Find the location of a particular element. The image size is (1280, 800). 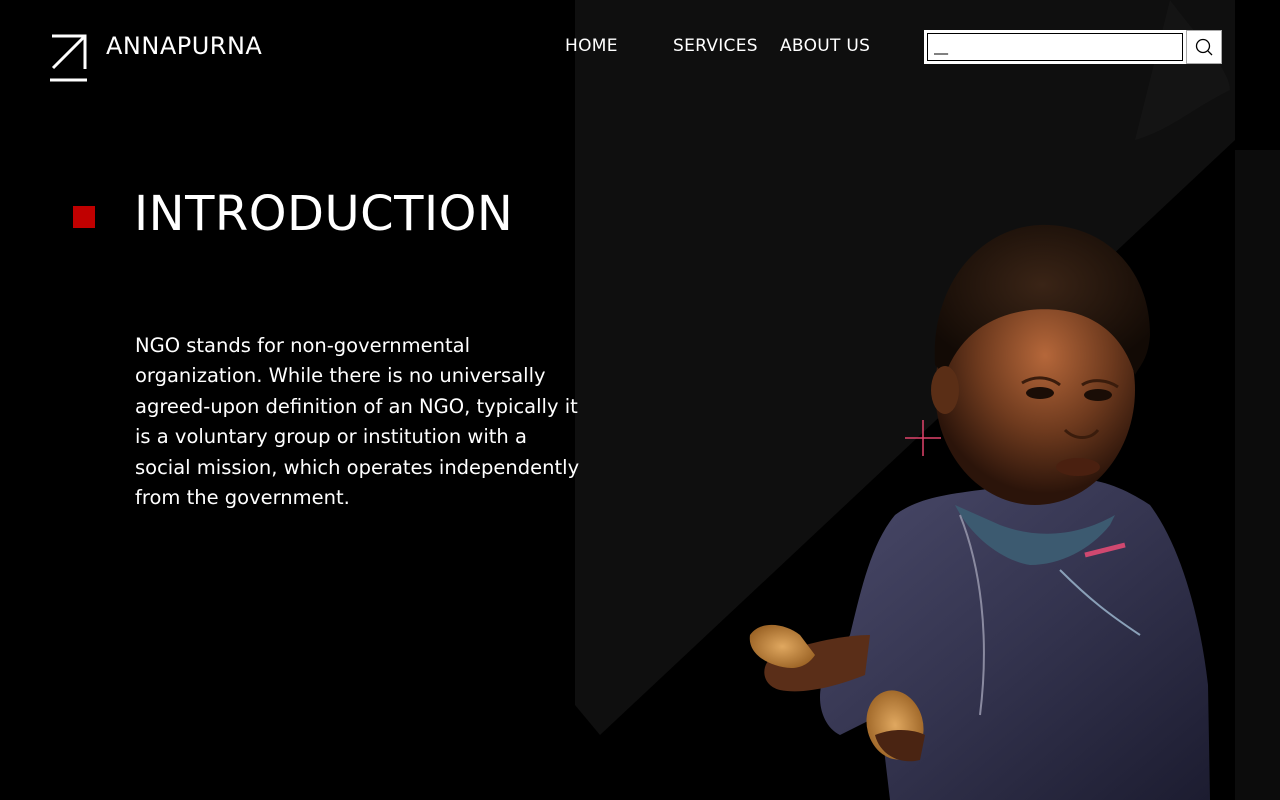

nav-services: SERVICES is located at coordinates (715, 46).